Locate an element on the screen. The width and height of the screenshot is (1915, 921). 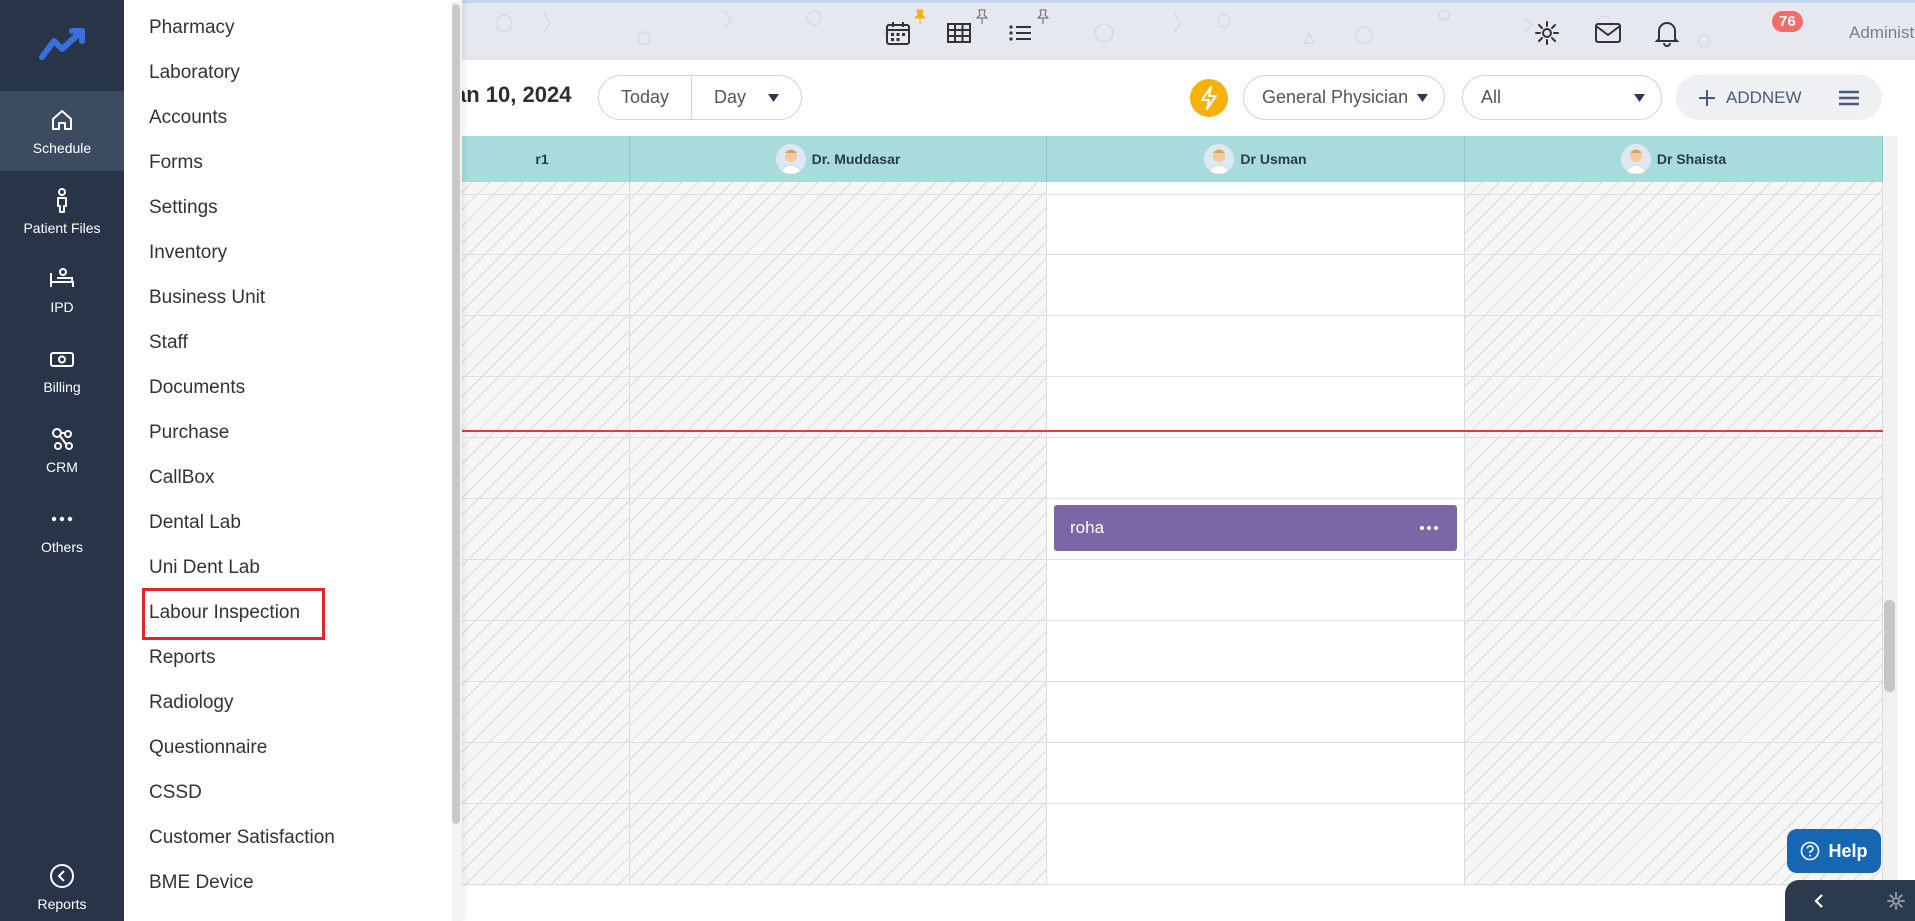
calendar-view-button is located at coordinates (898, 33).